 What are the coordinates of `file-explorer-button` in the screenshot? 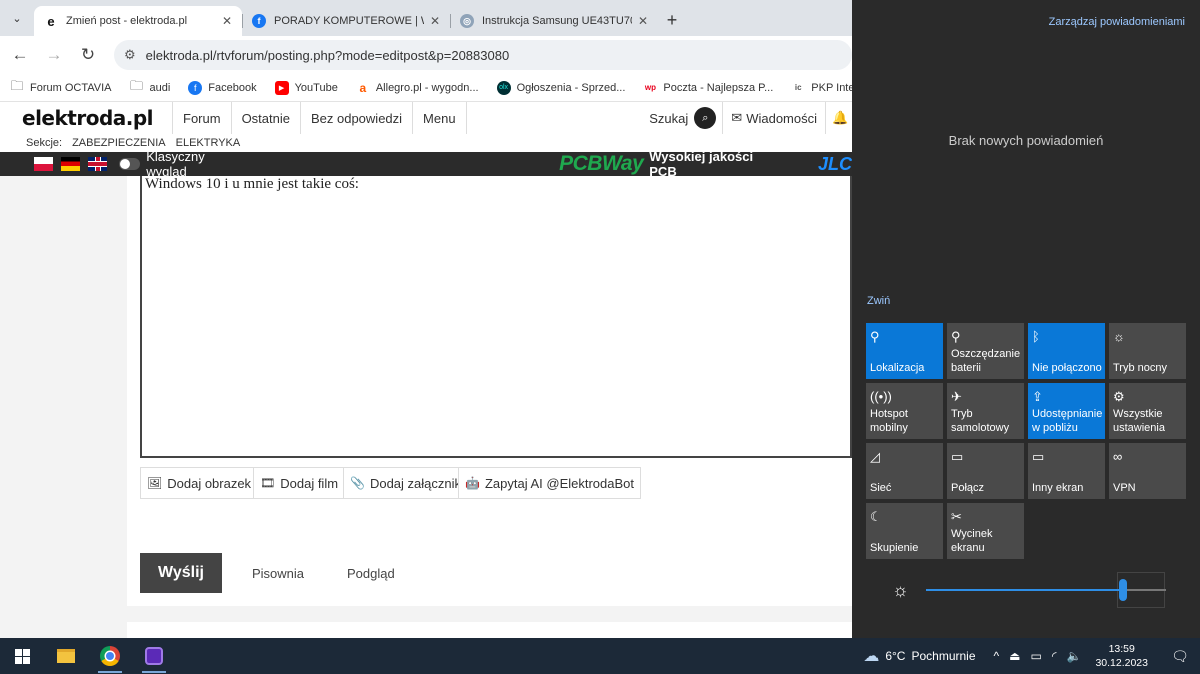 It's located at (66, 656).